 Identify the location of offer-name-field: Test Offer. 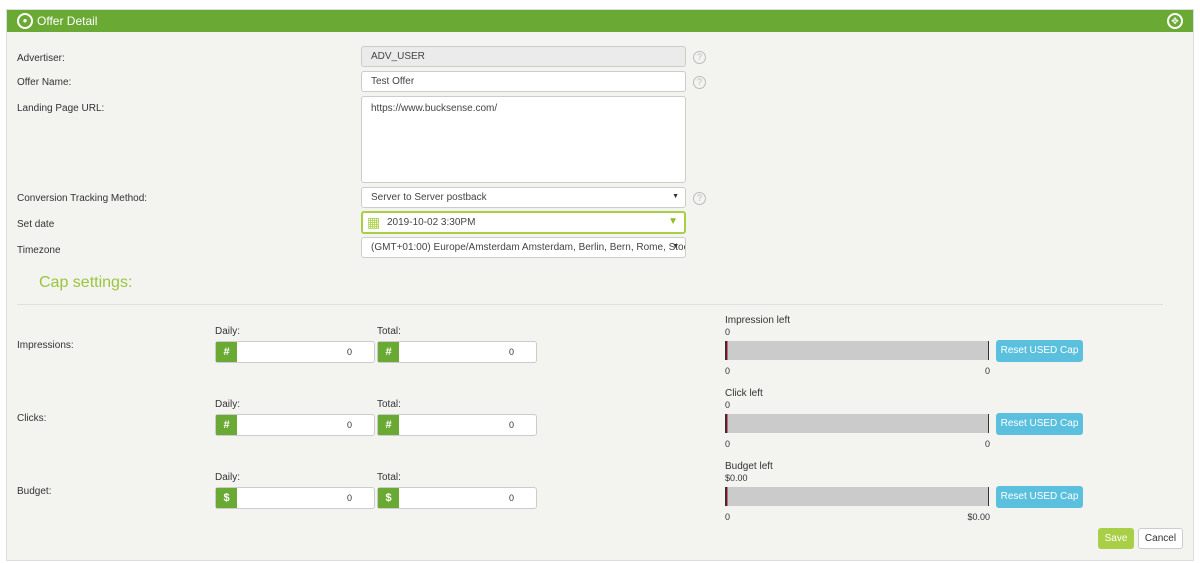
(523, 81).